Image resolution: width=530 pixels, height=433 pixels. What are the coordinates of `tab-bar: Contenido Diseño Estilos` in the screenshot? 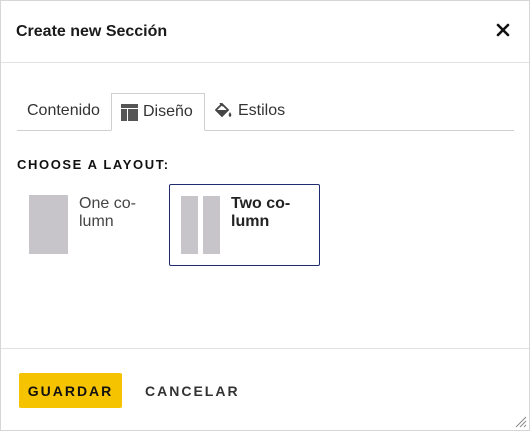 It's located at (265, 112).